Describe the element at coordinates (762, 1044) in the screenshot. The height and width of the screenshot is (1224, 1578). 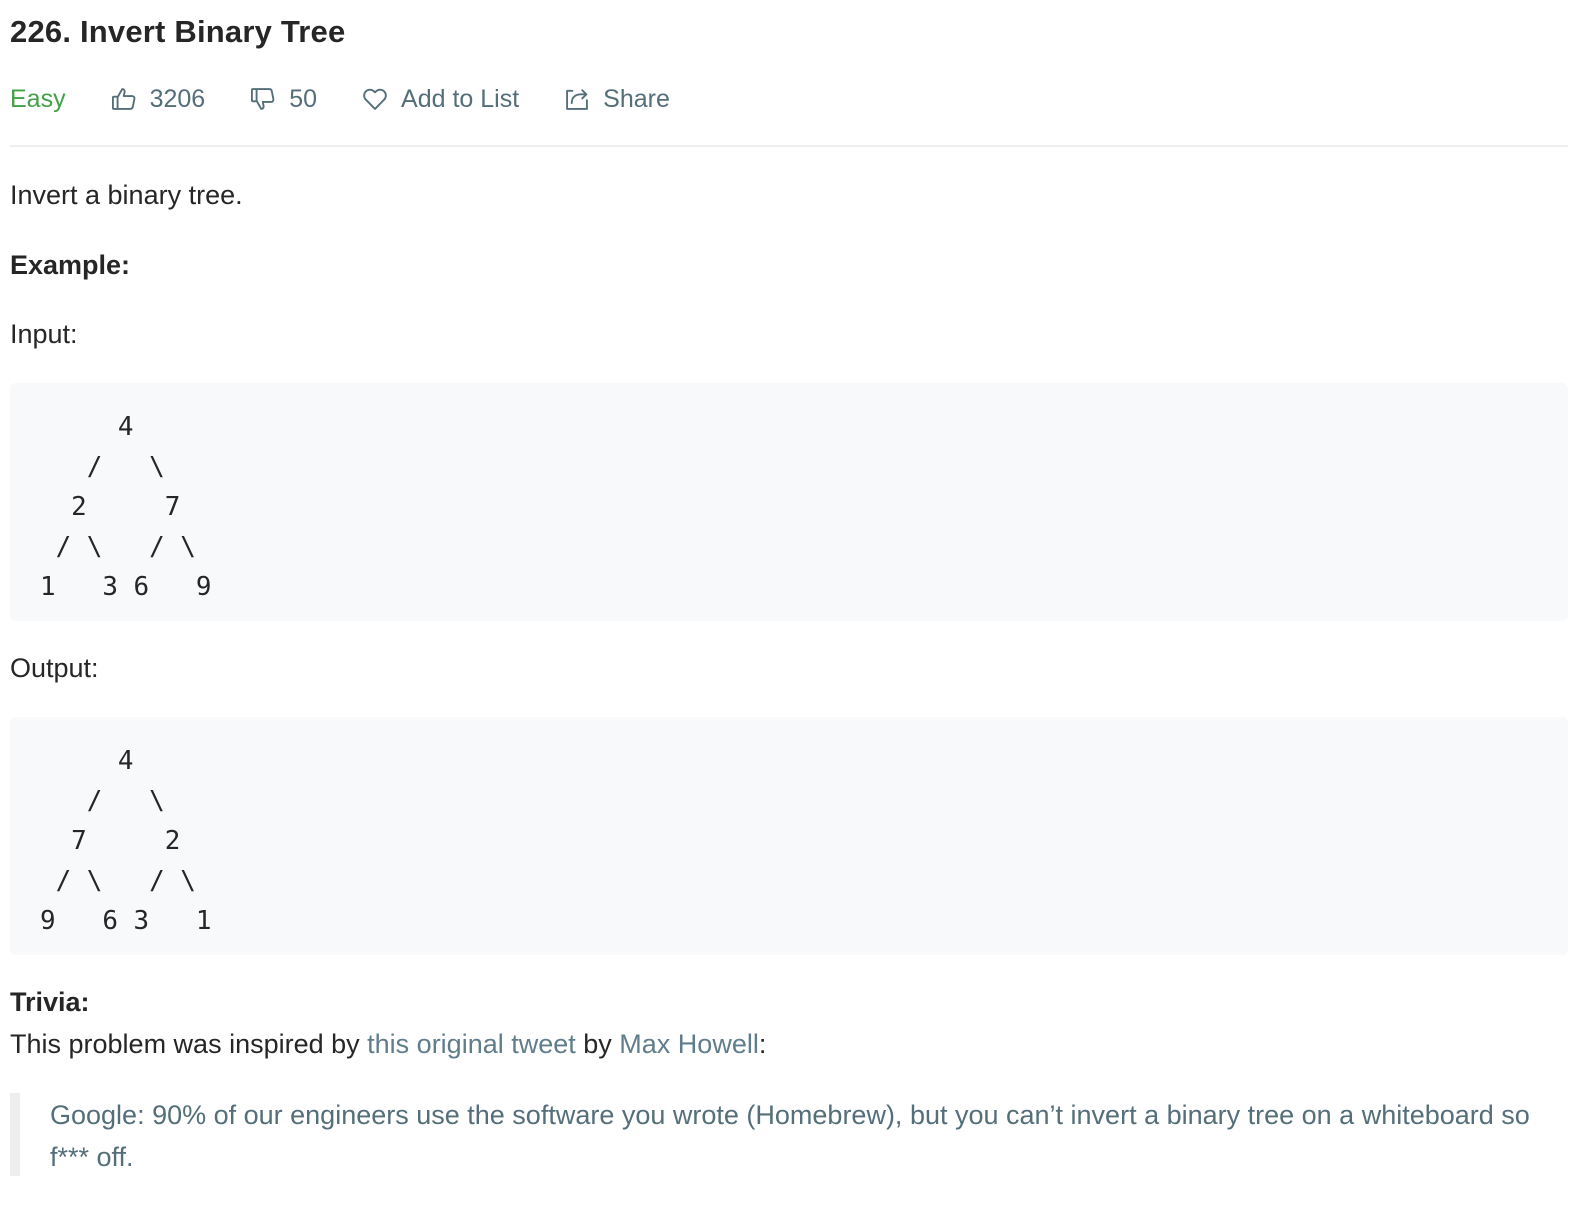
I see `trivia-text-after: :` at that location.